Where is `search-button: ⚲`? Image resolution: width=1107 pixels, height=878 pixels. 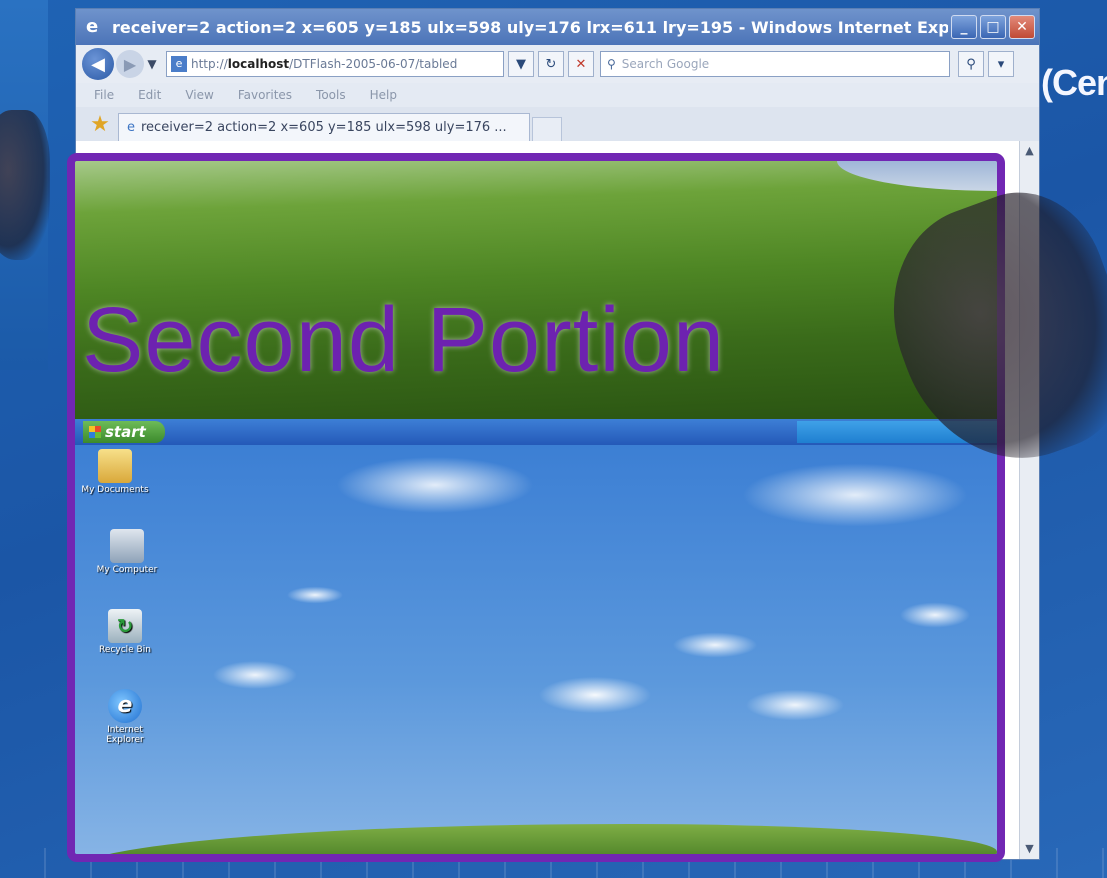
search-button: ⚲ is located at coordinates (971, 64).